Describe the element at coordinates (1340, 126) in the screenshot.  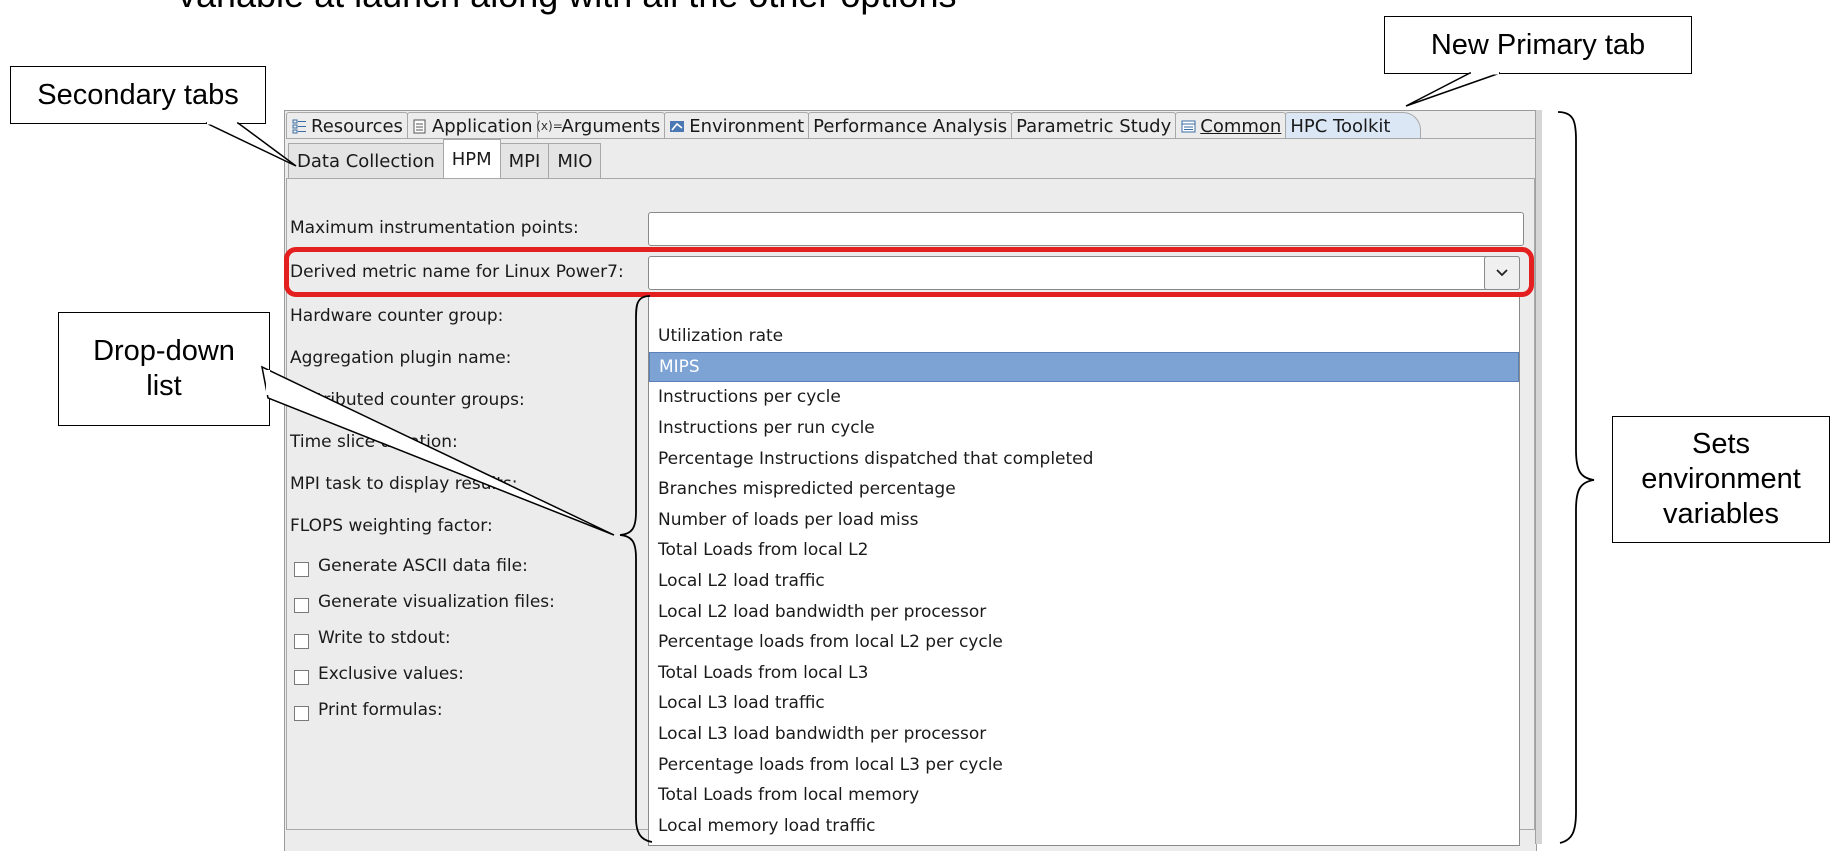
I see `tab-label: HPC Toolkit` at that location.